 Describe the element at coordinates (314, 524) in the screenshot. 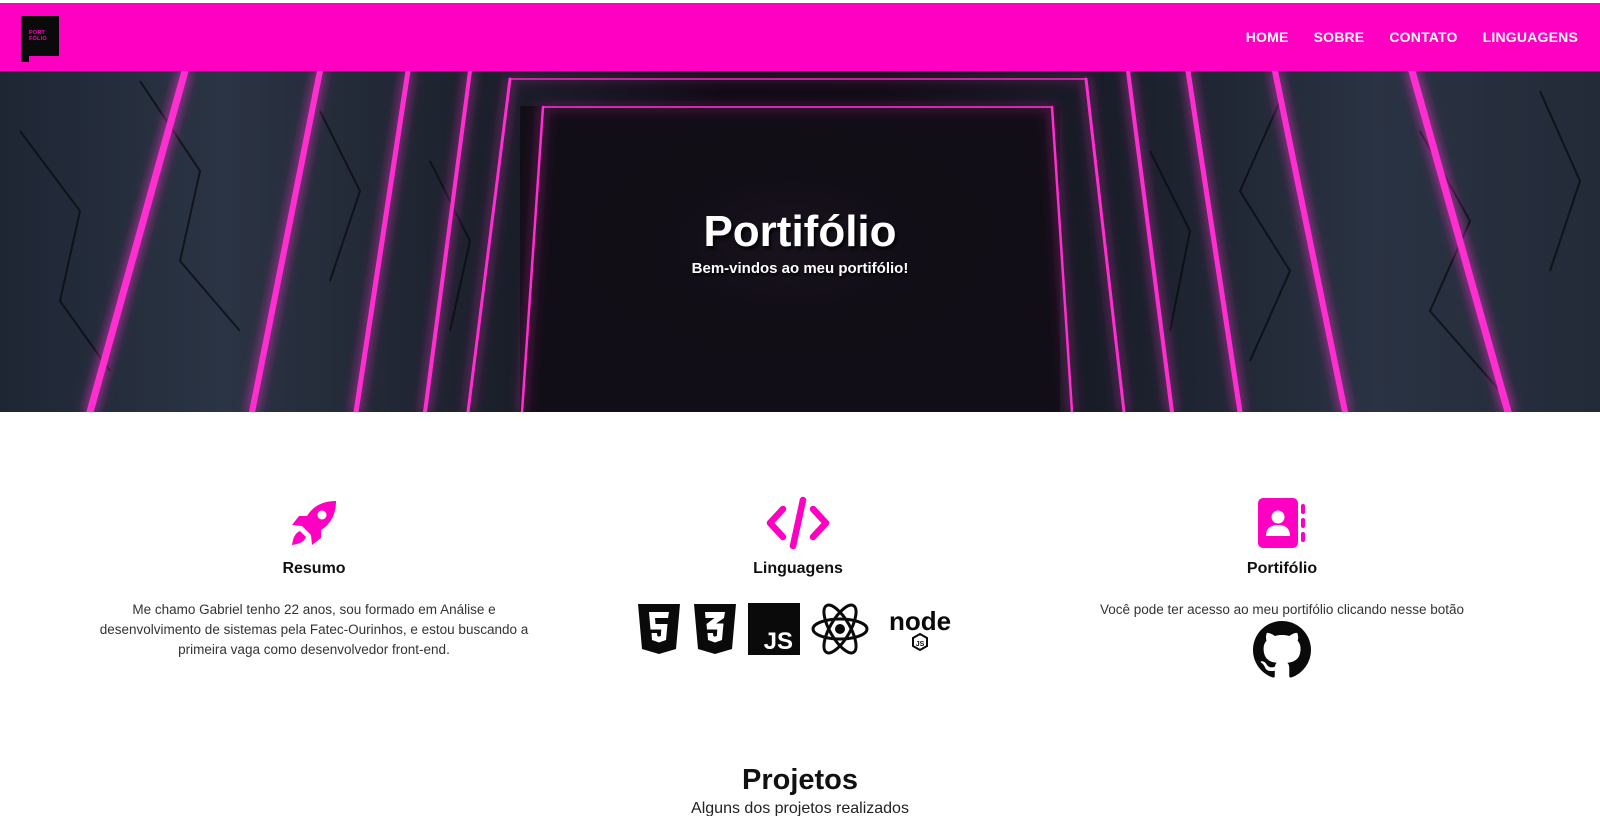

I see `rocket-icon` at that location.